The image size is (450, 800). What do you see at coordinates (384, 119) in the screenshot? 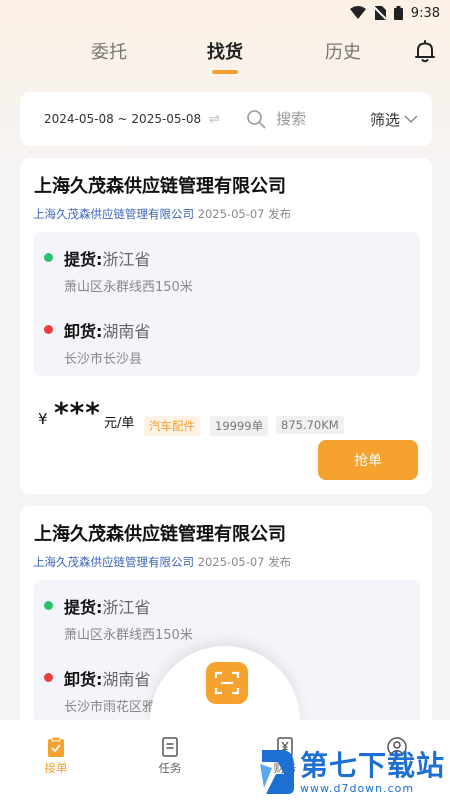
I see `filter-label: 筛选` at bounding box center [384, 119].